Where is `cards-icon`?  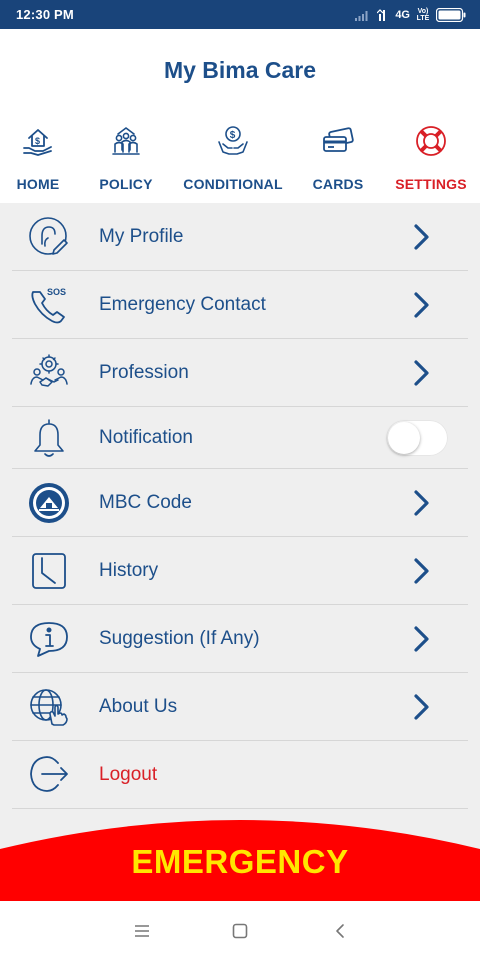 cards-icon is located at coordinates (338, 141).